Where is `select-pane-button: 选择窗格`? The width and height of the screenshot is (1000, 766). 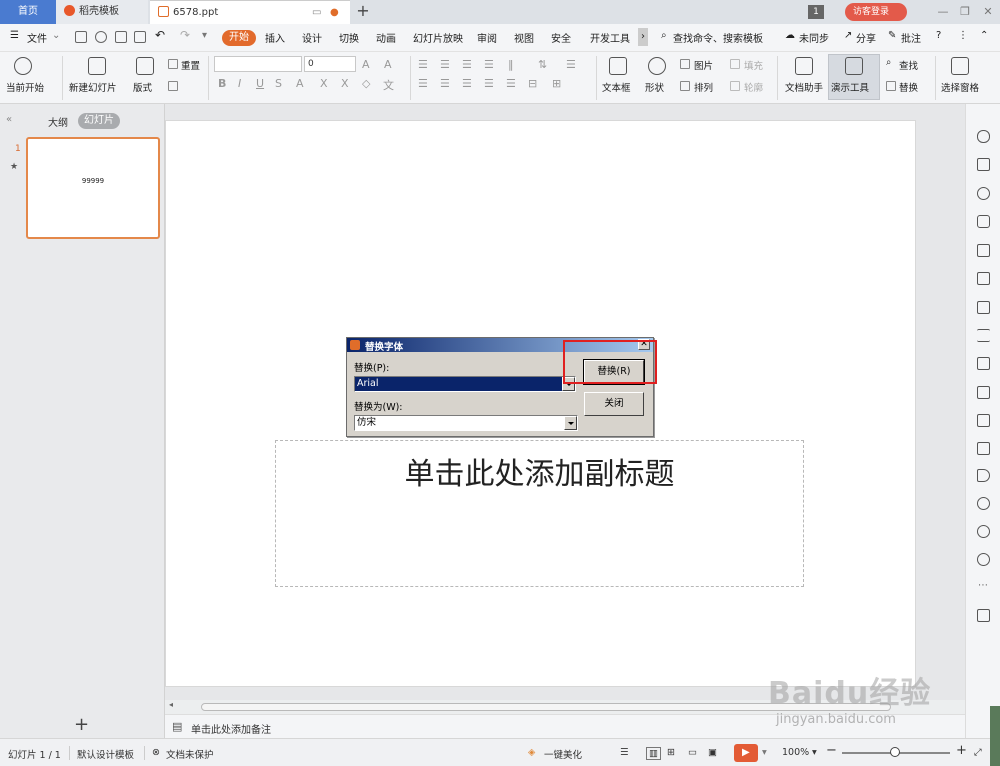 select-pane-button: 选择窗格 is located at coordinates (960, 87).